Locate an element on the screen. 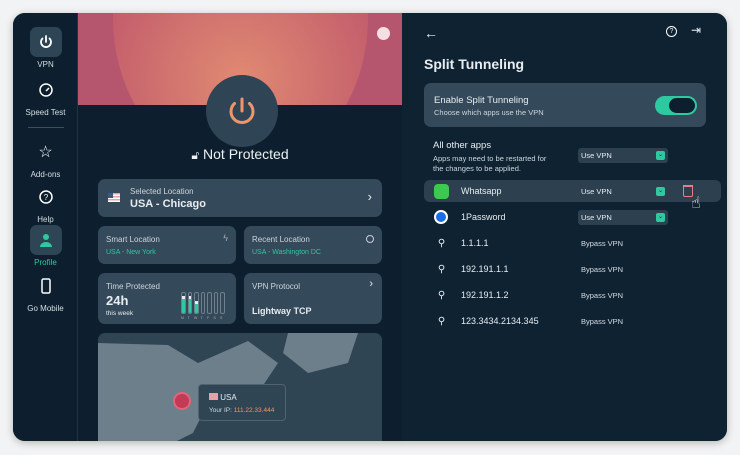 The height and width of the screenshot is (455, 740). app-name: 192.191.1.1 is located at coordinates (485, 269).